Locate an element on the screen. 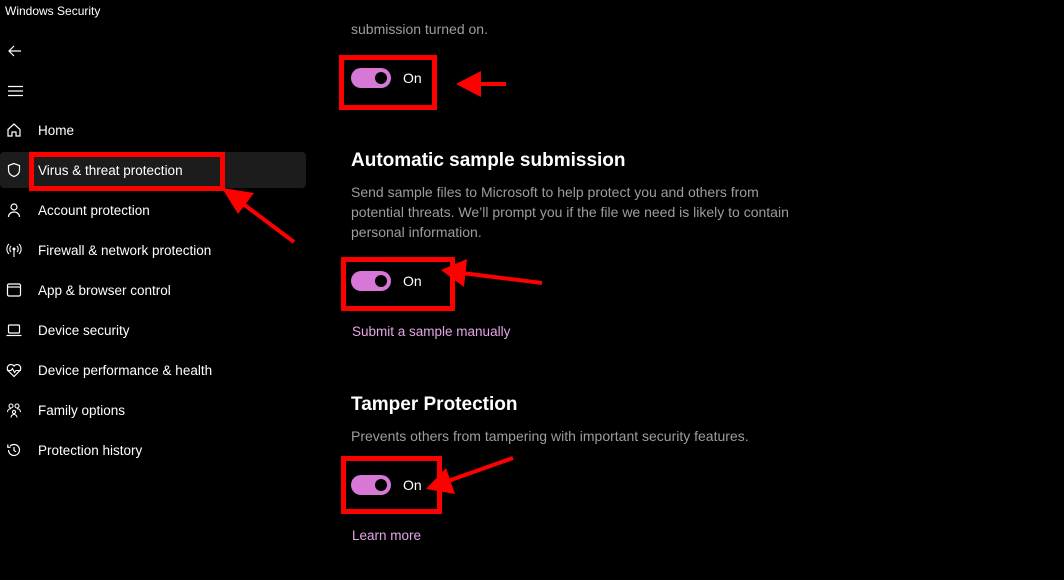 The height and width of the screenshot is (580, 1064). person-icon is located at coordinates (14, 210).